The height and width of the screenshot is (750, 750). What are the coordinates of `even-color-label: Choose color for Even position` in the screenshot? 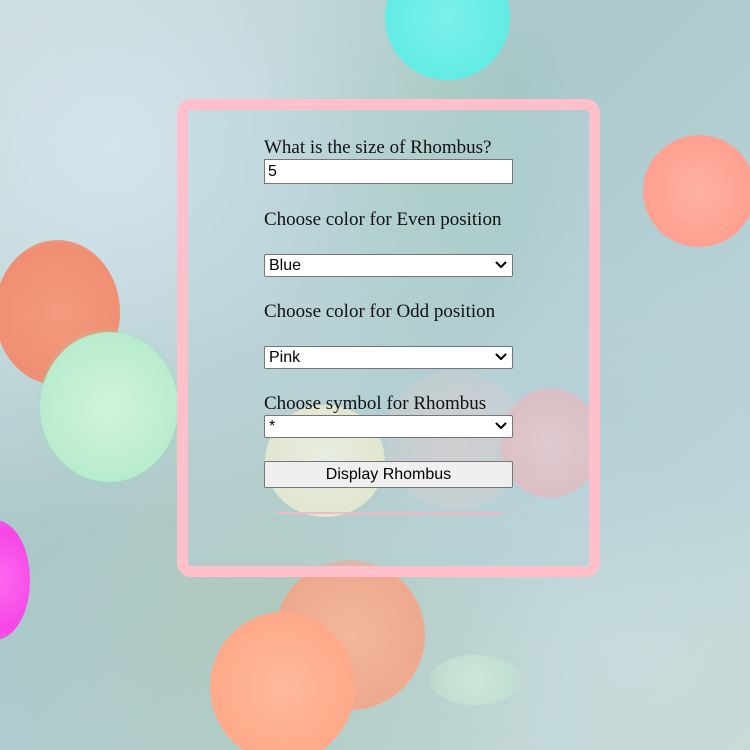 It's located at (383, 219).